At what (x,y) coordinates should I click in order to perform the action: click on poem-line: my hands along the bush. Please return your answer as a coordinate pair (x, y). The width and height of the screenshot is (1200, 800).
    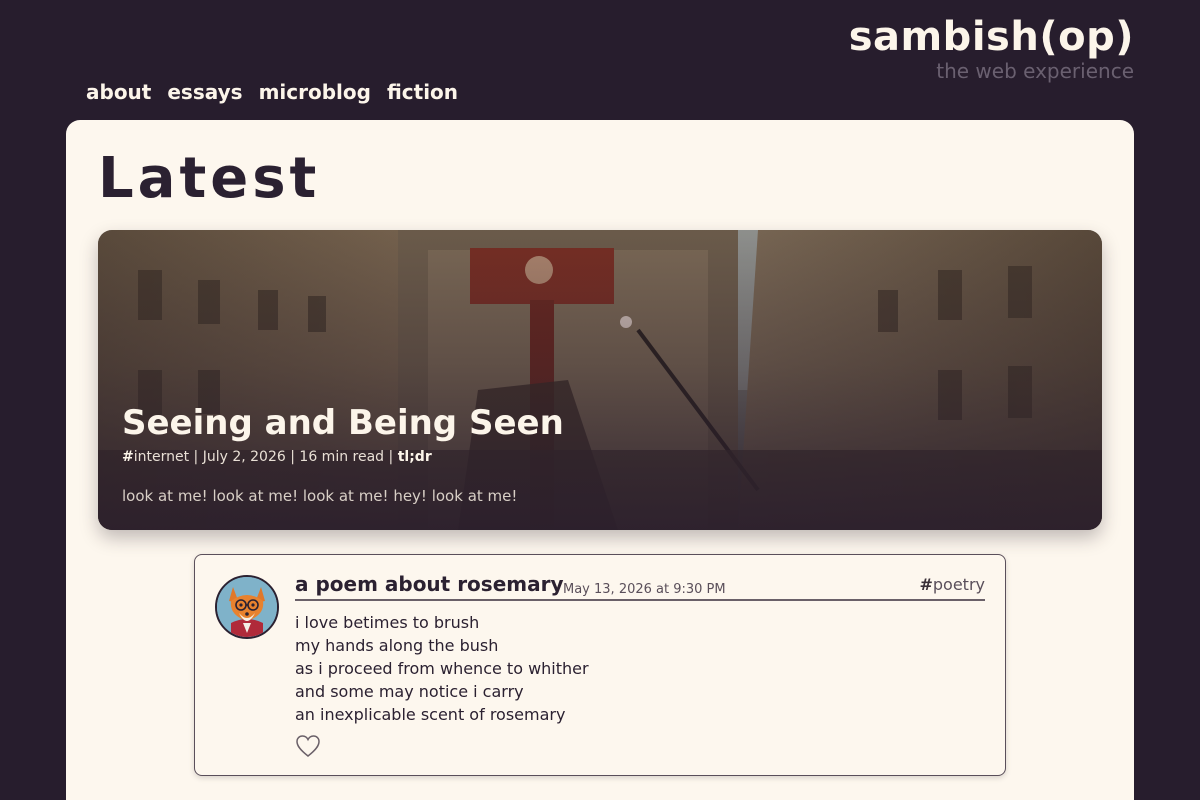
    Looking at the image, I should click on (397, 645).